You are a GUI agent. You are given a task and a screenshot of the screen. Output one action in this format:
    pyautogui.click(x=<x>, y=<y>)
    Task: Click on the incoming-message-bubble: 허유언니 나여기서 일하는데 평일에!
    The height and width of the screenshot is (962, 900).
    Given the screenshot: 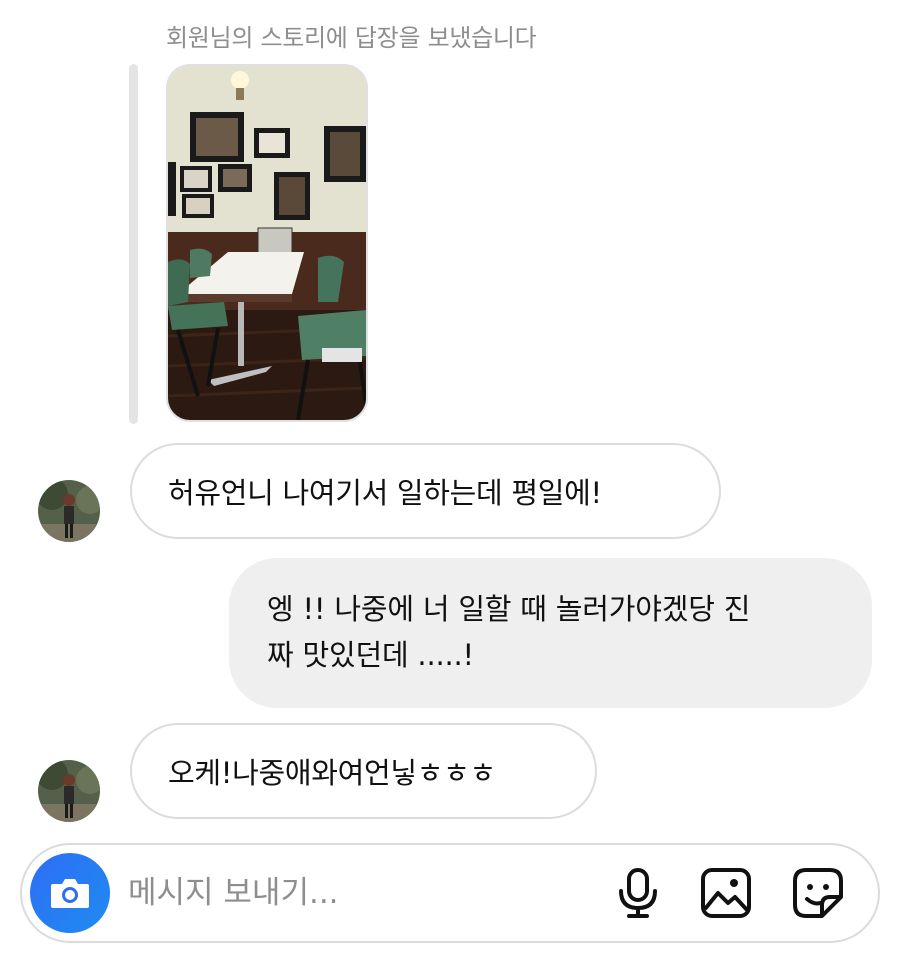 What is the action you would take?
    pyautogui.click(x=425, y=491)
    